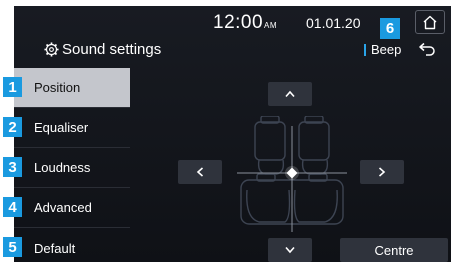 Image resolution: width=451 pixels, height=262 pixels. I want to click on sidebar-item-equaliser: Equaliser, so click(72, 128).